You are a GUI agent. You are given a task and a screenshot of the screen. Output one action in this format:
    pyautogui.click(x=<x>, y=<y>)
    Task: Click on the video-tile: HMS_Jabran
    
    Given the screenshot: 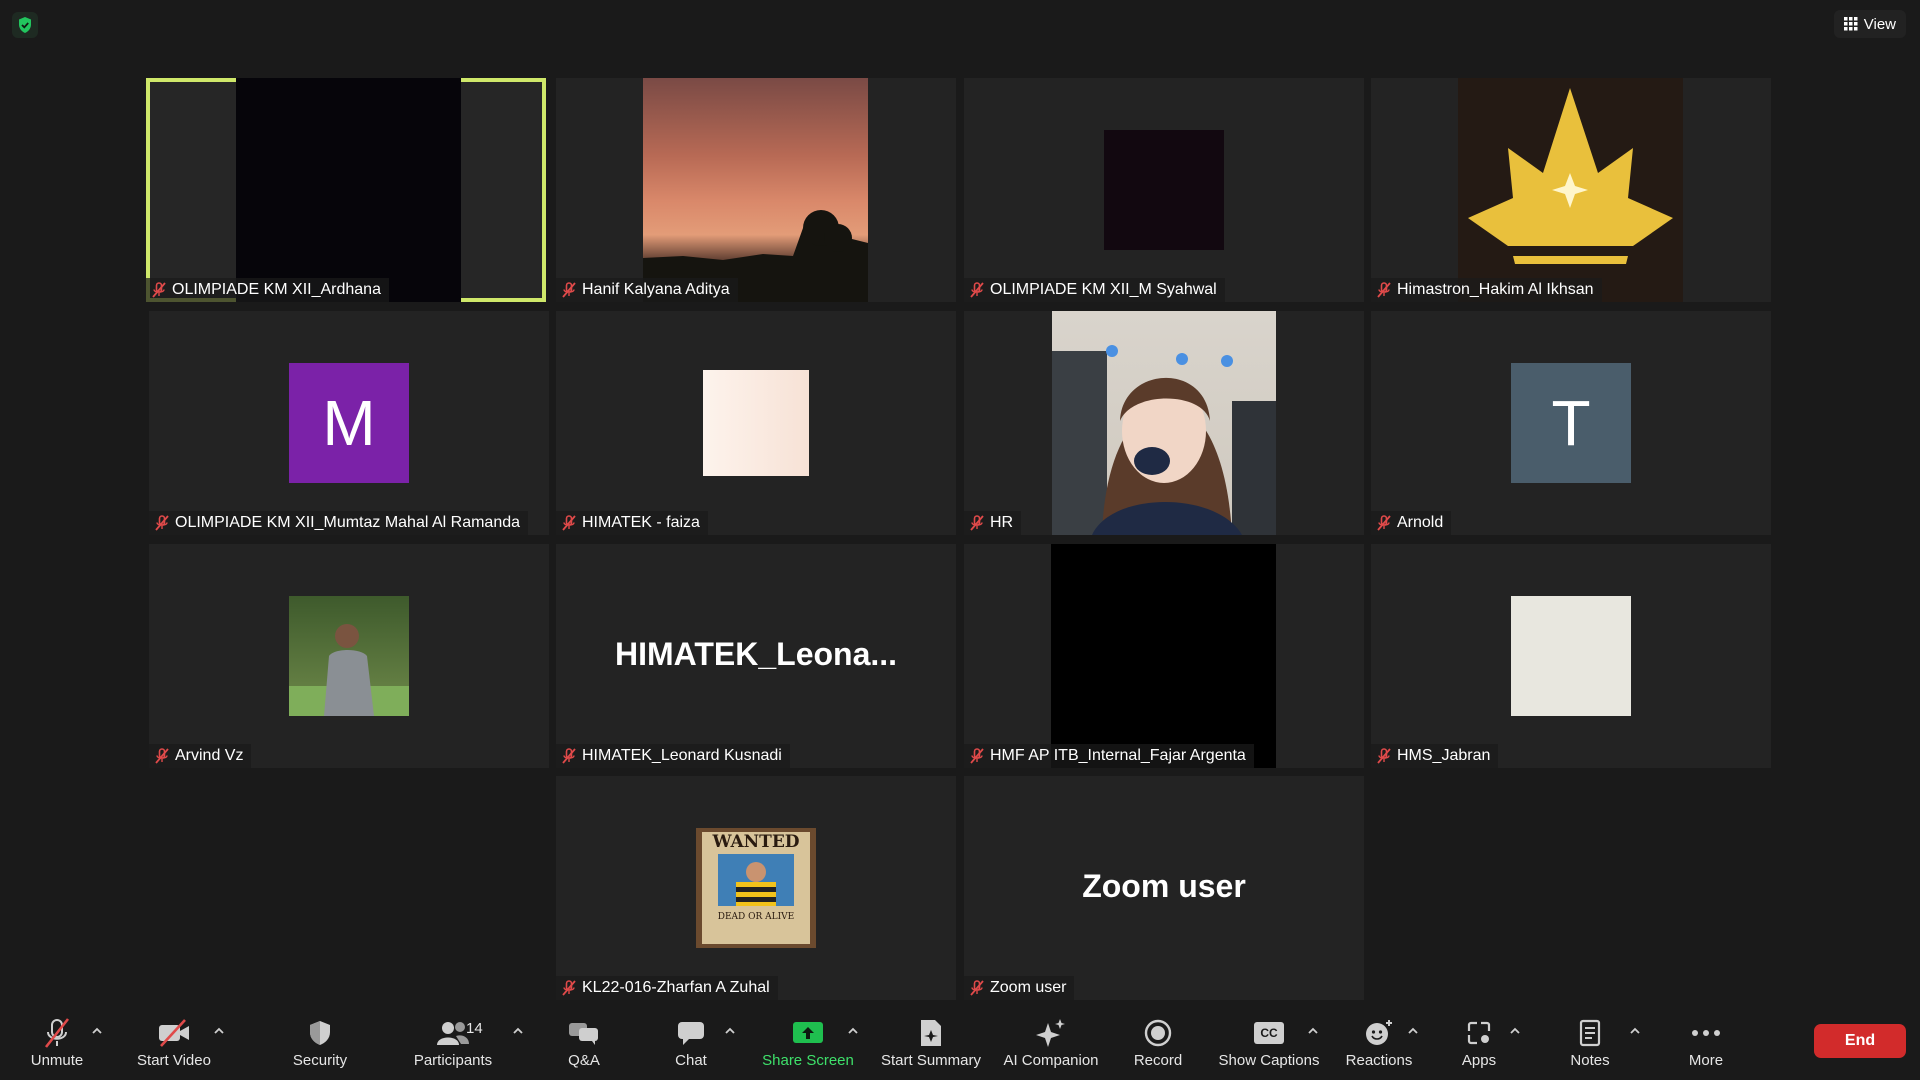 What is the action you would take?
    pyautogui.click(x=1571, y=656)
    